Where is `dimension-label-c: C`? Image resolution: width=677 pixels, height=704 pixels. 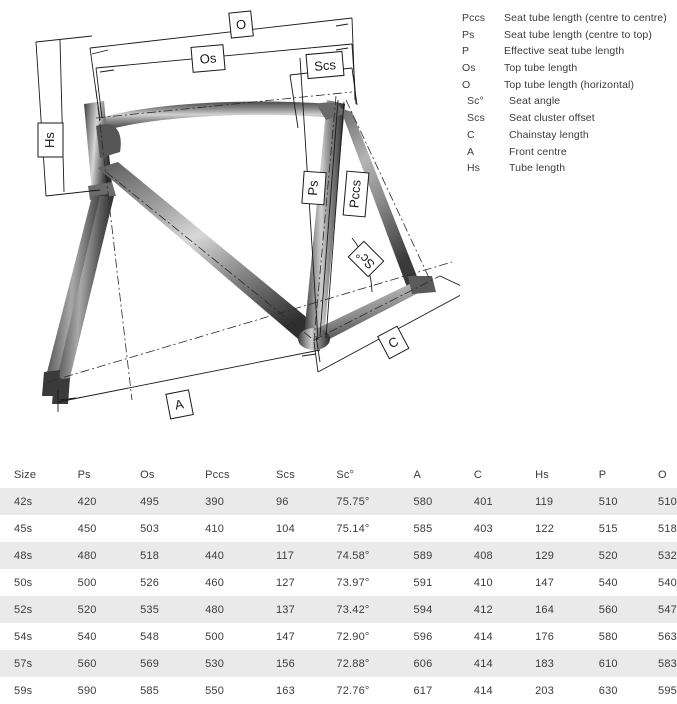 dimension-label-c: C is located at coordinates (393, 342).